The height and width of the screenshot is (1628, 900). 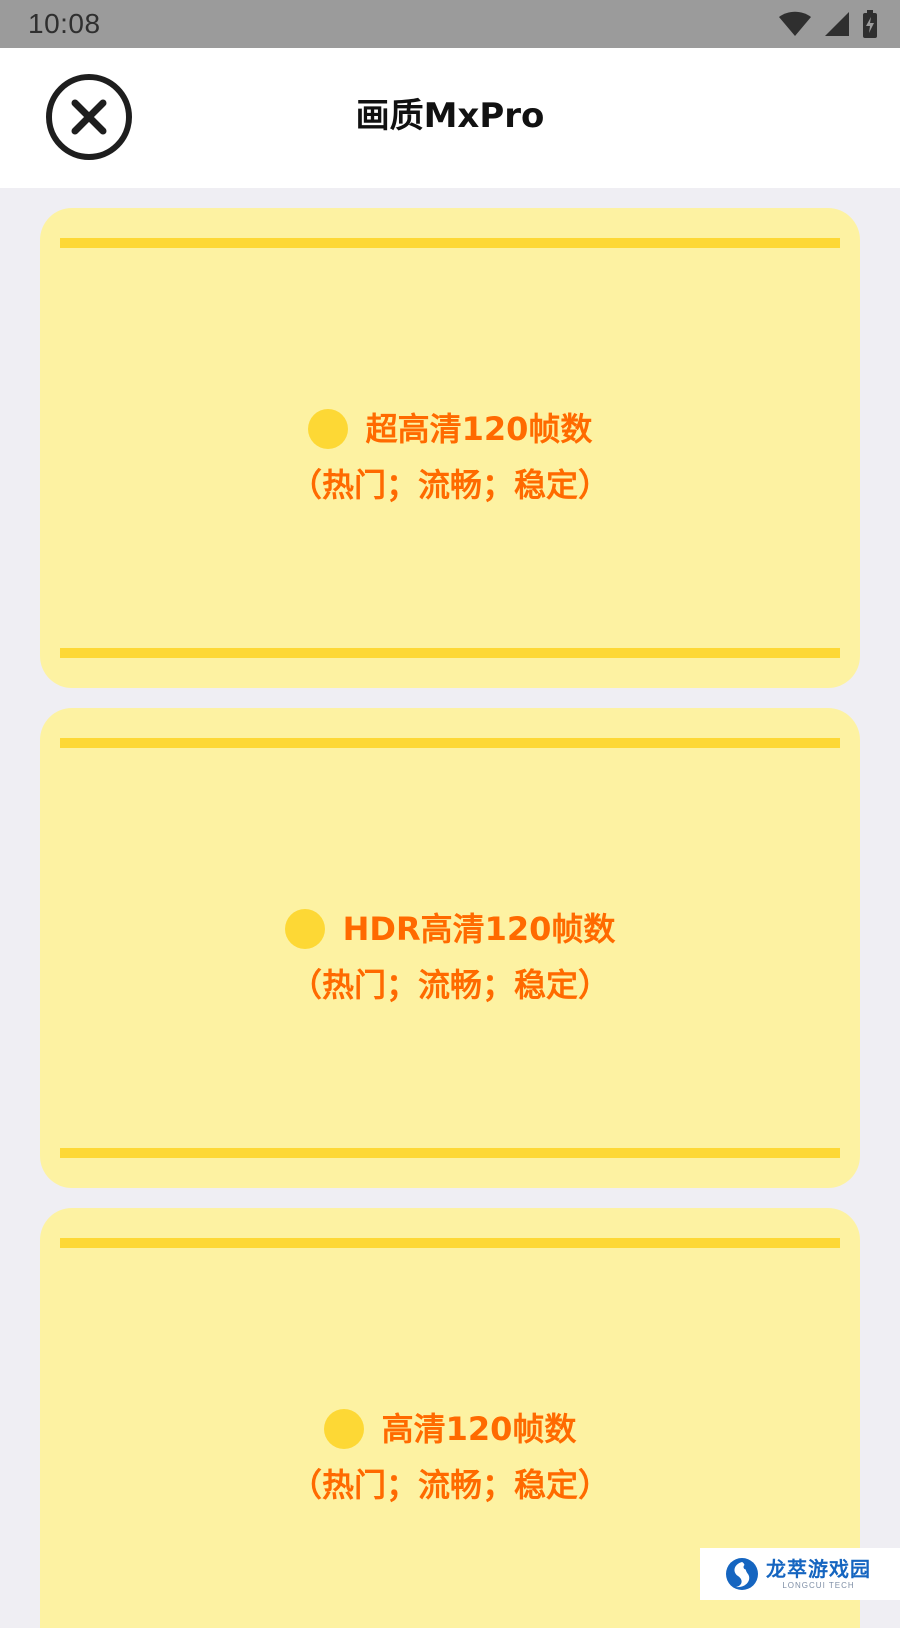 I want to click on option-content: 超高清120帧数 （热门；流畅；稳定）, so click(x=450, y=457).